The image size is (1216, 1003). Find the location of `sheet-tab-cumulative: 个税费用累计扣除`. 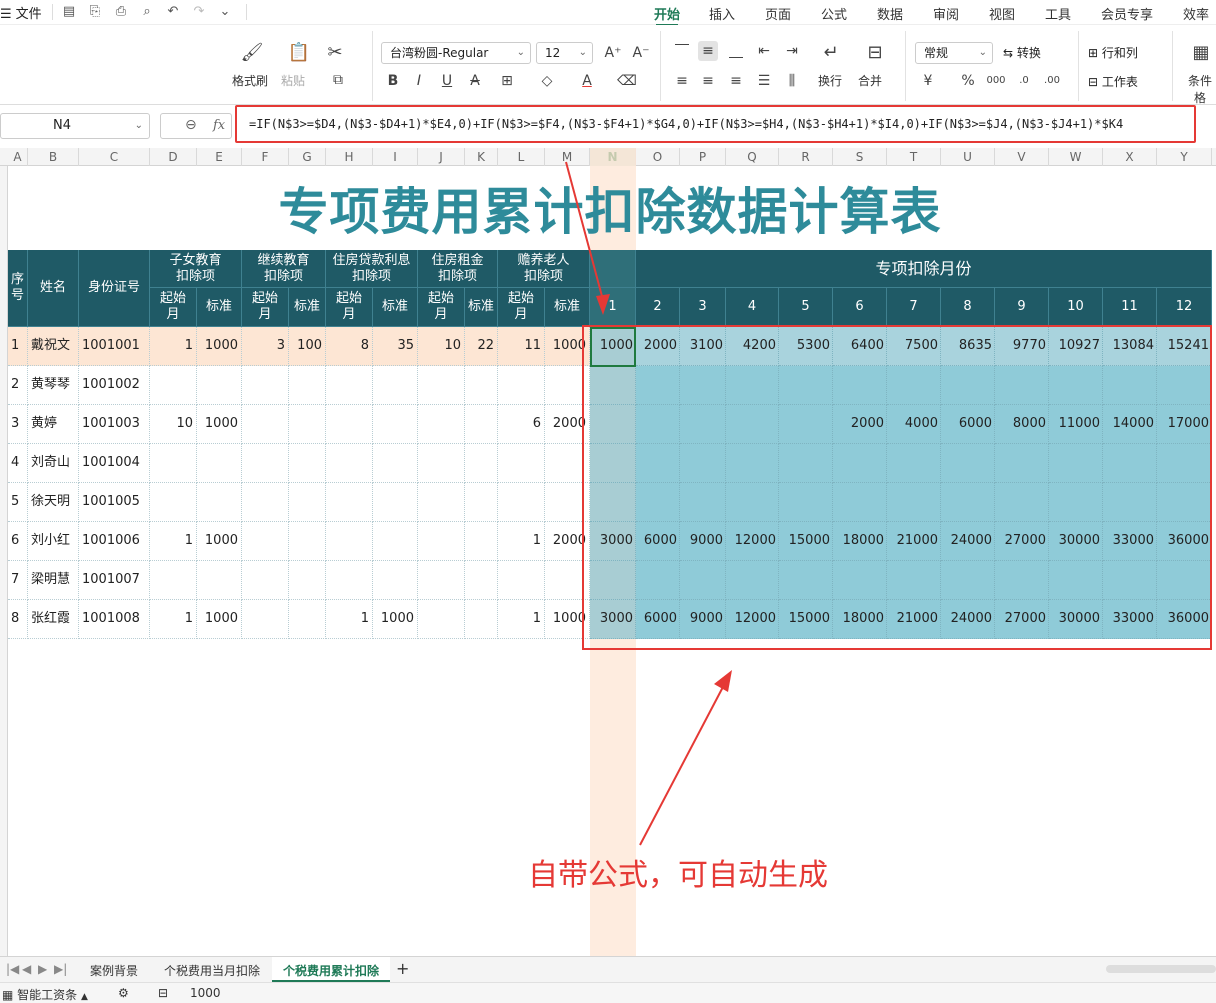

sheet-tab-cumulative: 个税费用累计扣除 is located at coordinates (331, 969).